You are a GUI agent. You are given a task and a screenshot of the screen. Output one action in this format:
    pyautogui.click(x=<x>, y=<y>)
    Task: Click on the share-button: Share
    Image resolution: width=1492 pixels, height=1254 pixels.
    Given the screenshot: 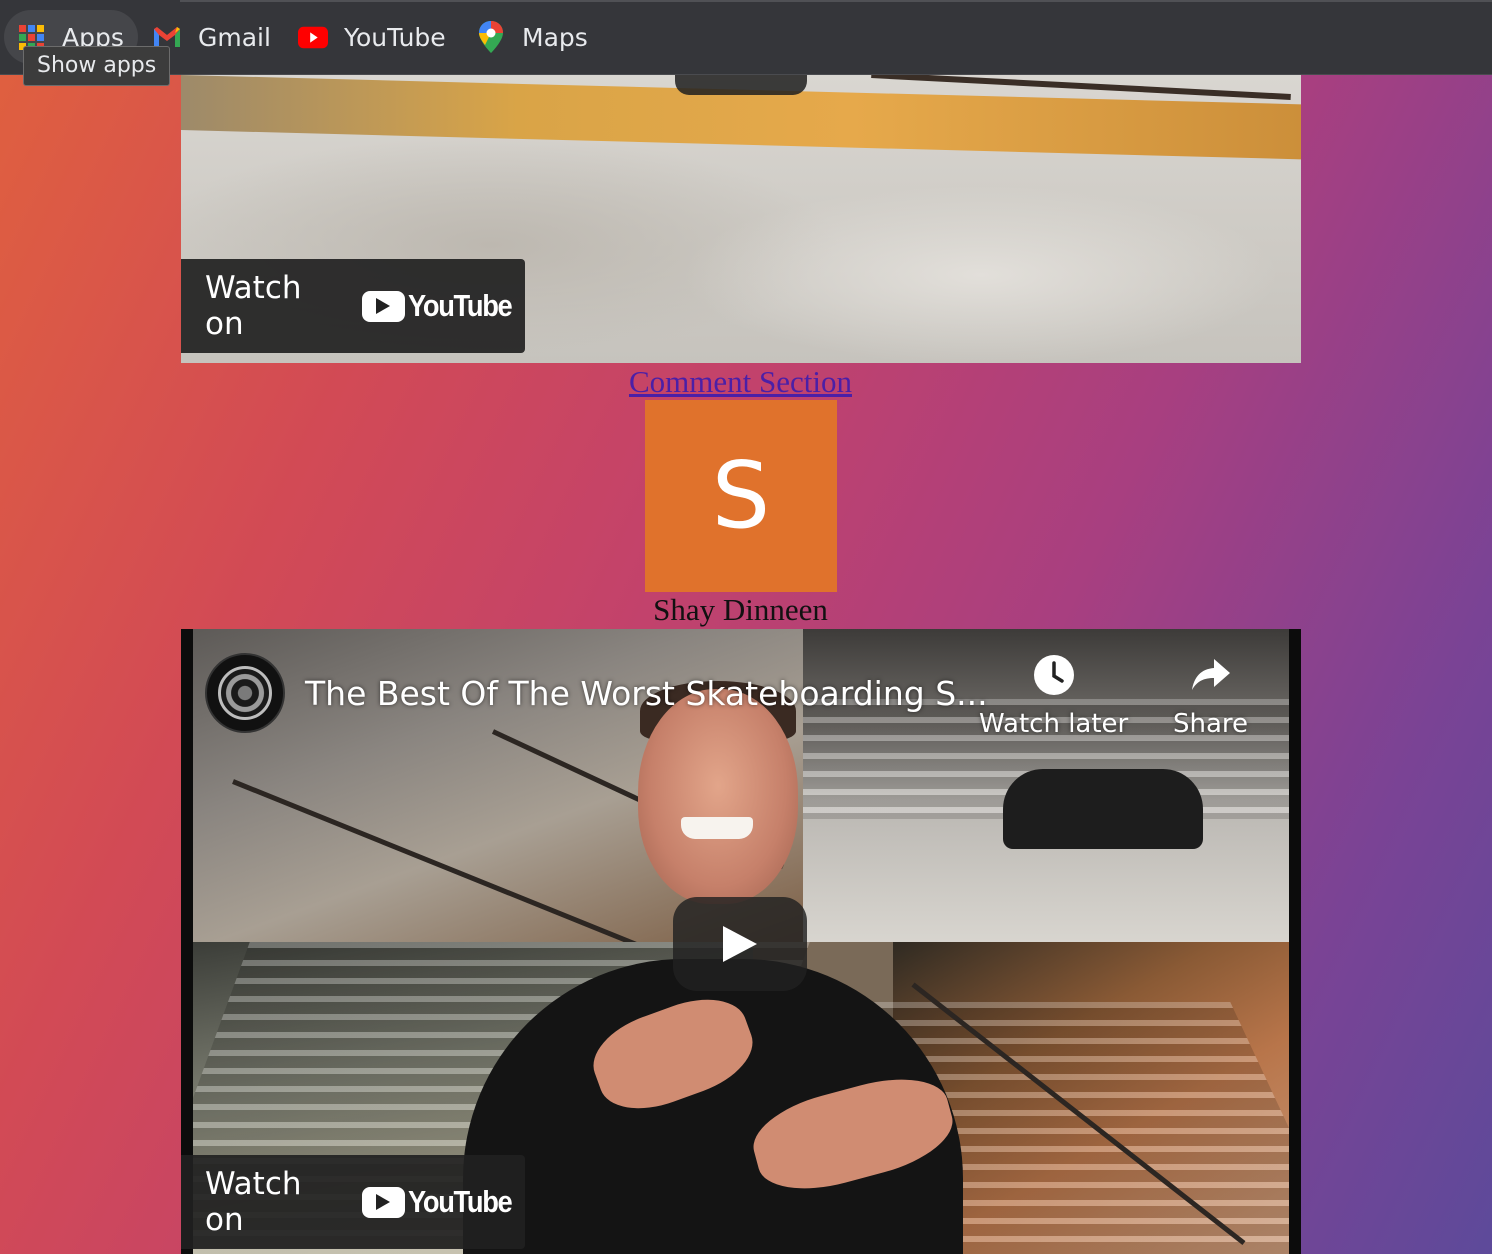 What is the action you would take?
    pyautogui.click(x=1210, y=696)
    